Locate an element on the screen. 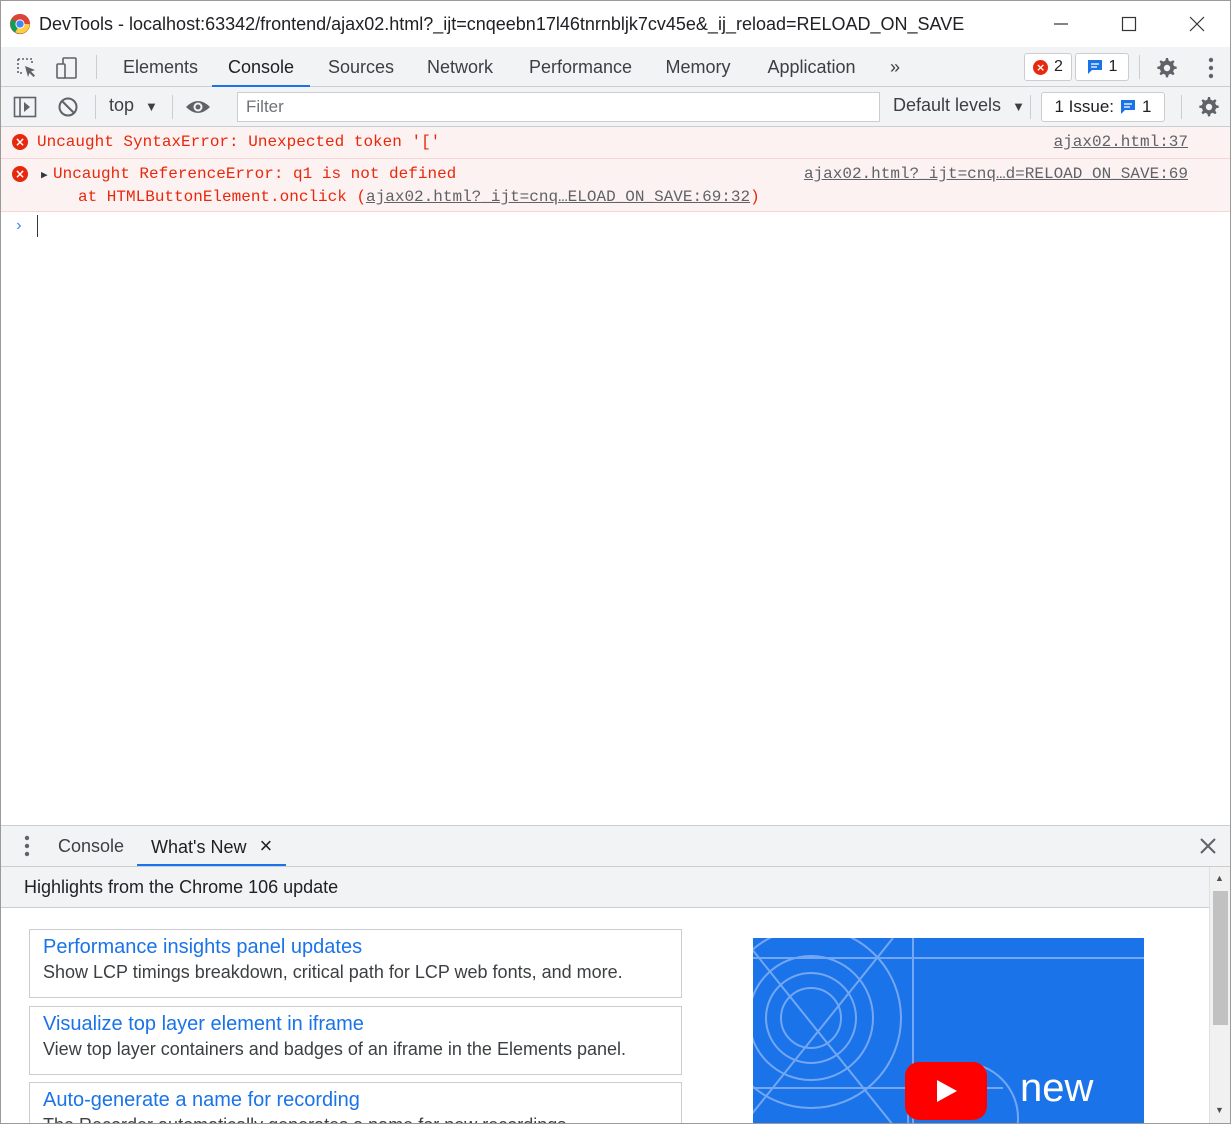 The height and width of the screenshot is (1124, 1231). clear-console-button is located at coordinates (68, 107).